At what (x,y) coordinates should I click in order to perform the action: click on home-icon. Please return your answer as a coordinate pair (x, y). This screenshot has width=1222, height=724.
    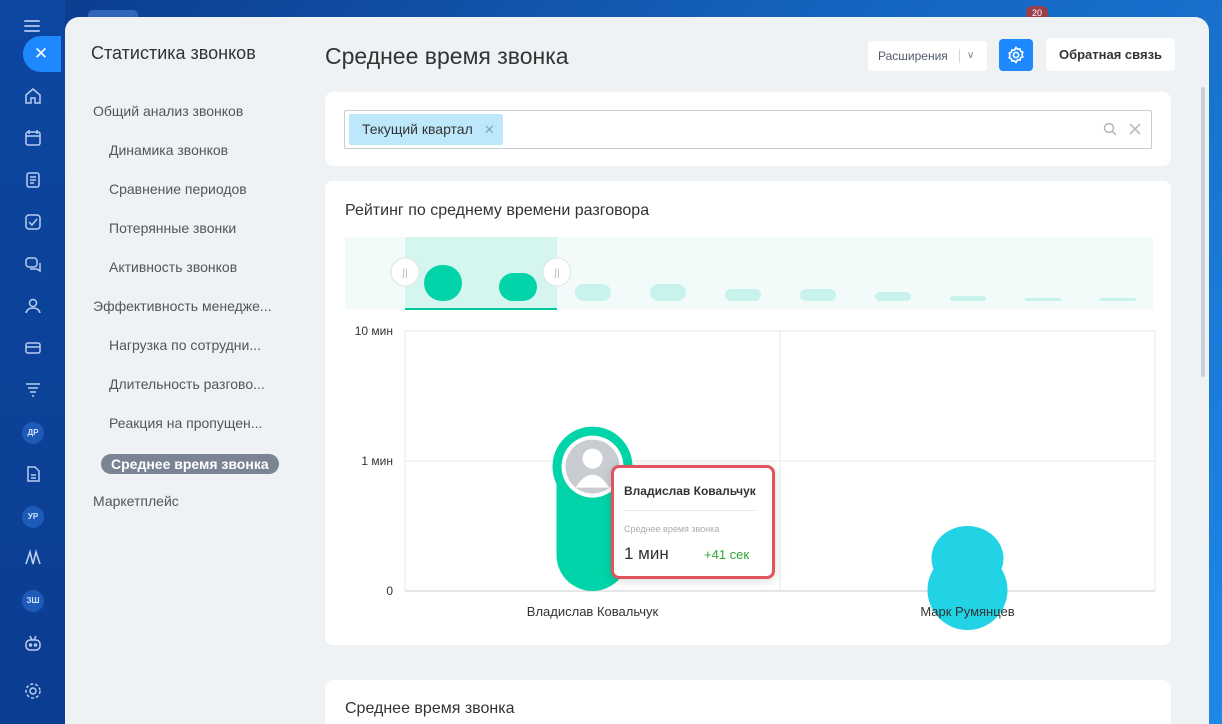
    Looking at the image, I should click on (33, 96).